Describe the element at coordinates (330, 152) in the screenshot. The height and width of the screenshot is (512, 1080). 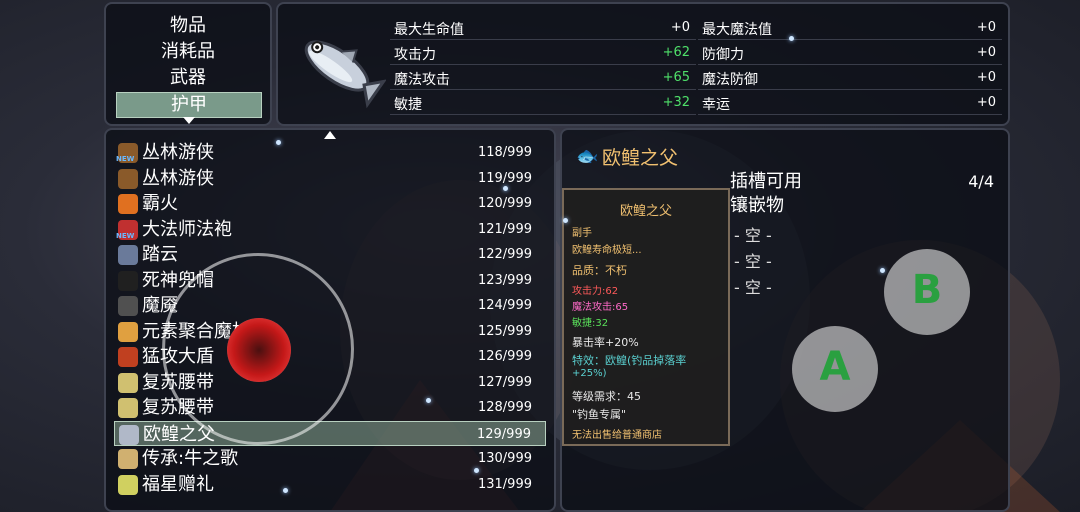
I see `list-item: NEW 丛林游侠 118/999` at that location.